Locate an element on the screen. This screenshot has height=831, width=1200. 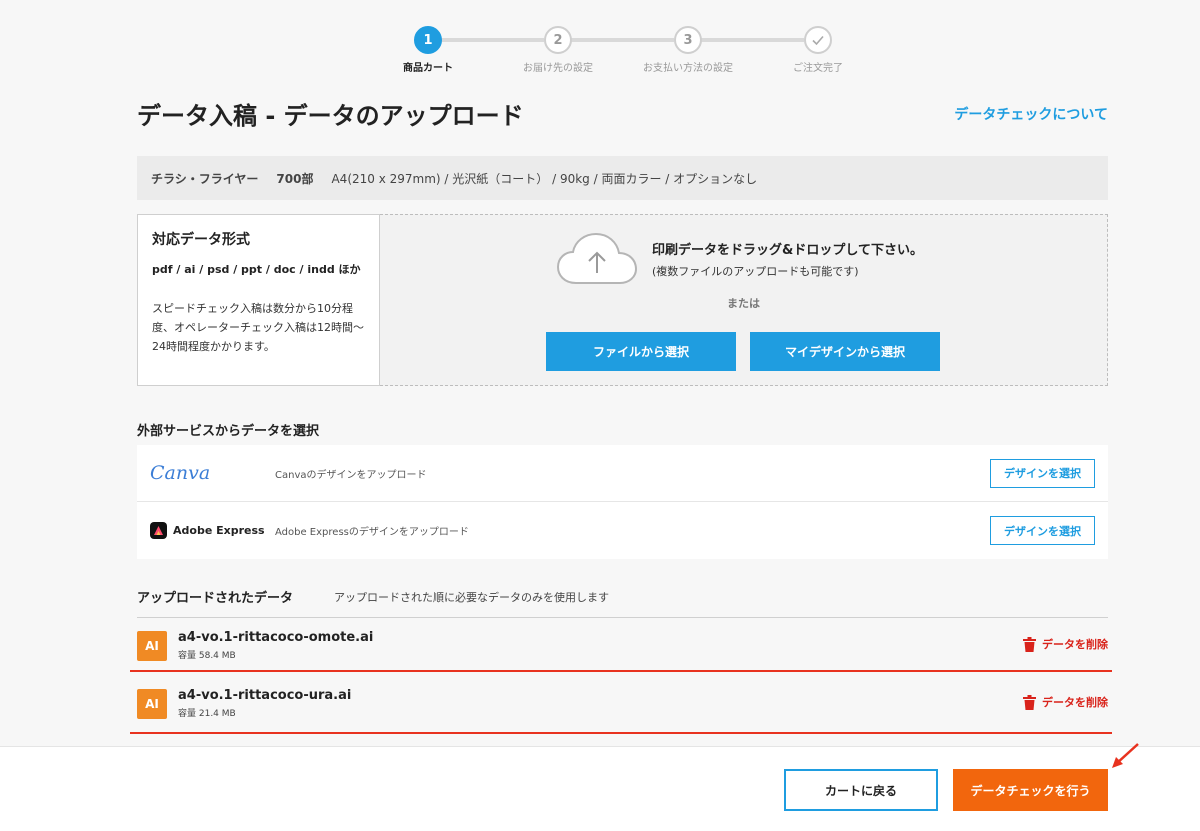
step-2-label: お届け先の設定 is located at coordinates (558, 68).